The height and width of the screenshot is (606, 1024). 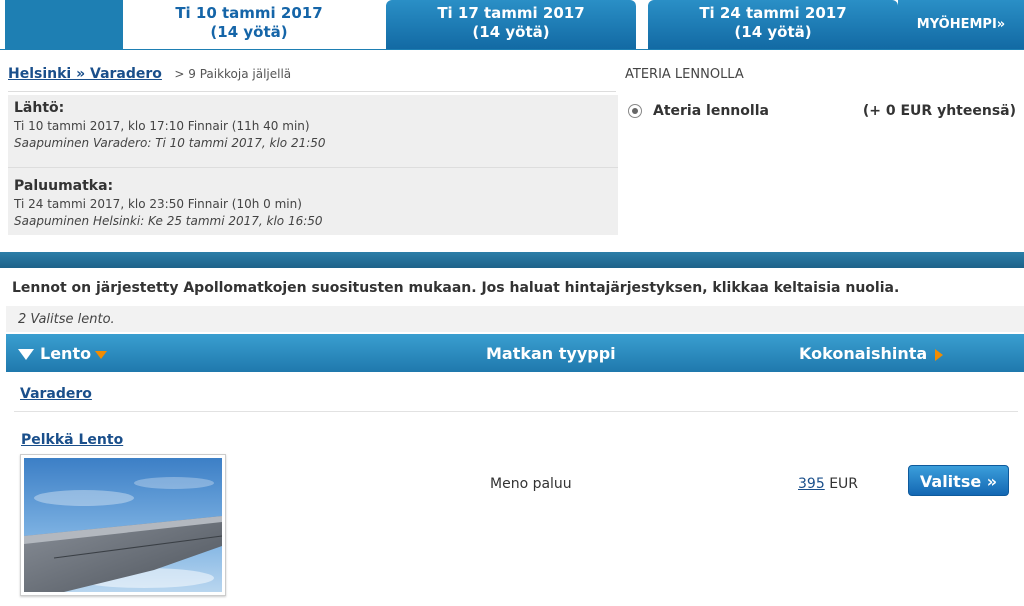 I want to click on tab-date-2-nights: (14 yötä), so click(x=511, y=32).